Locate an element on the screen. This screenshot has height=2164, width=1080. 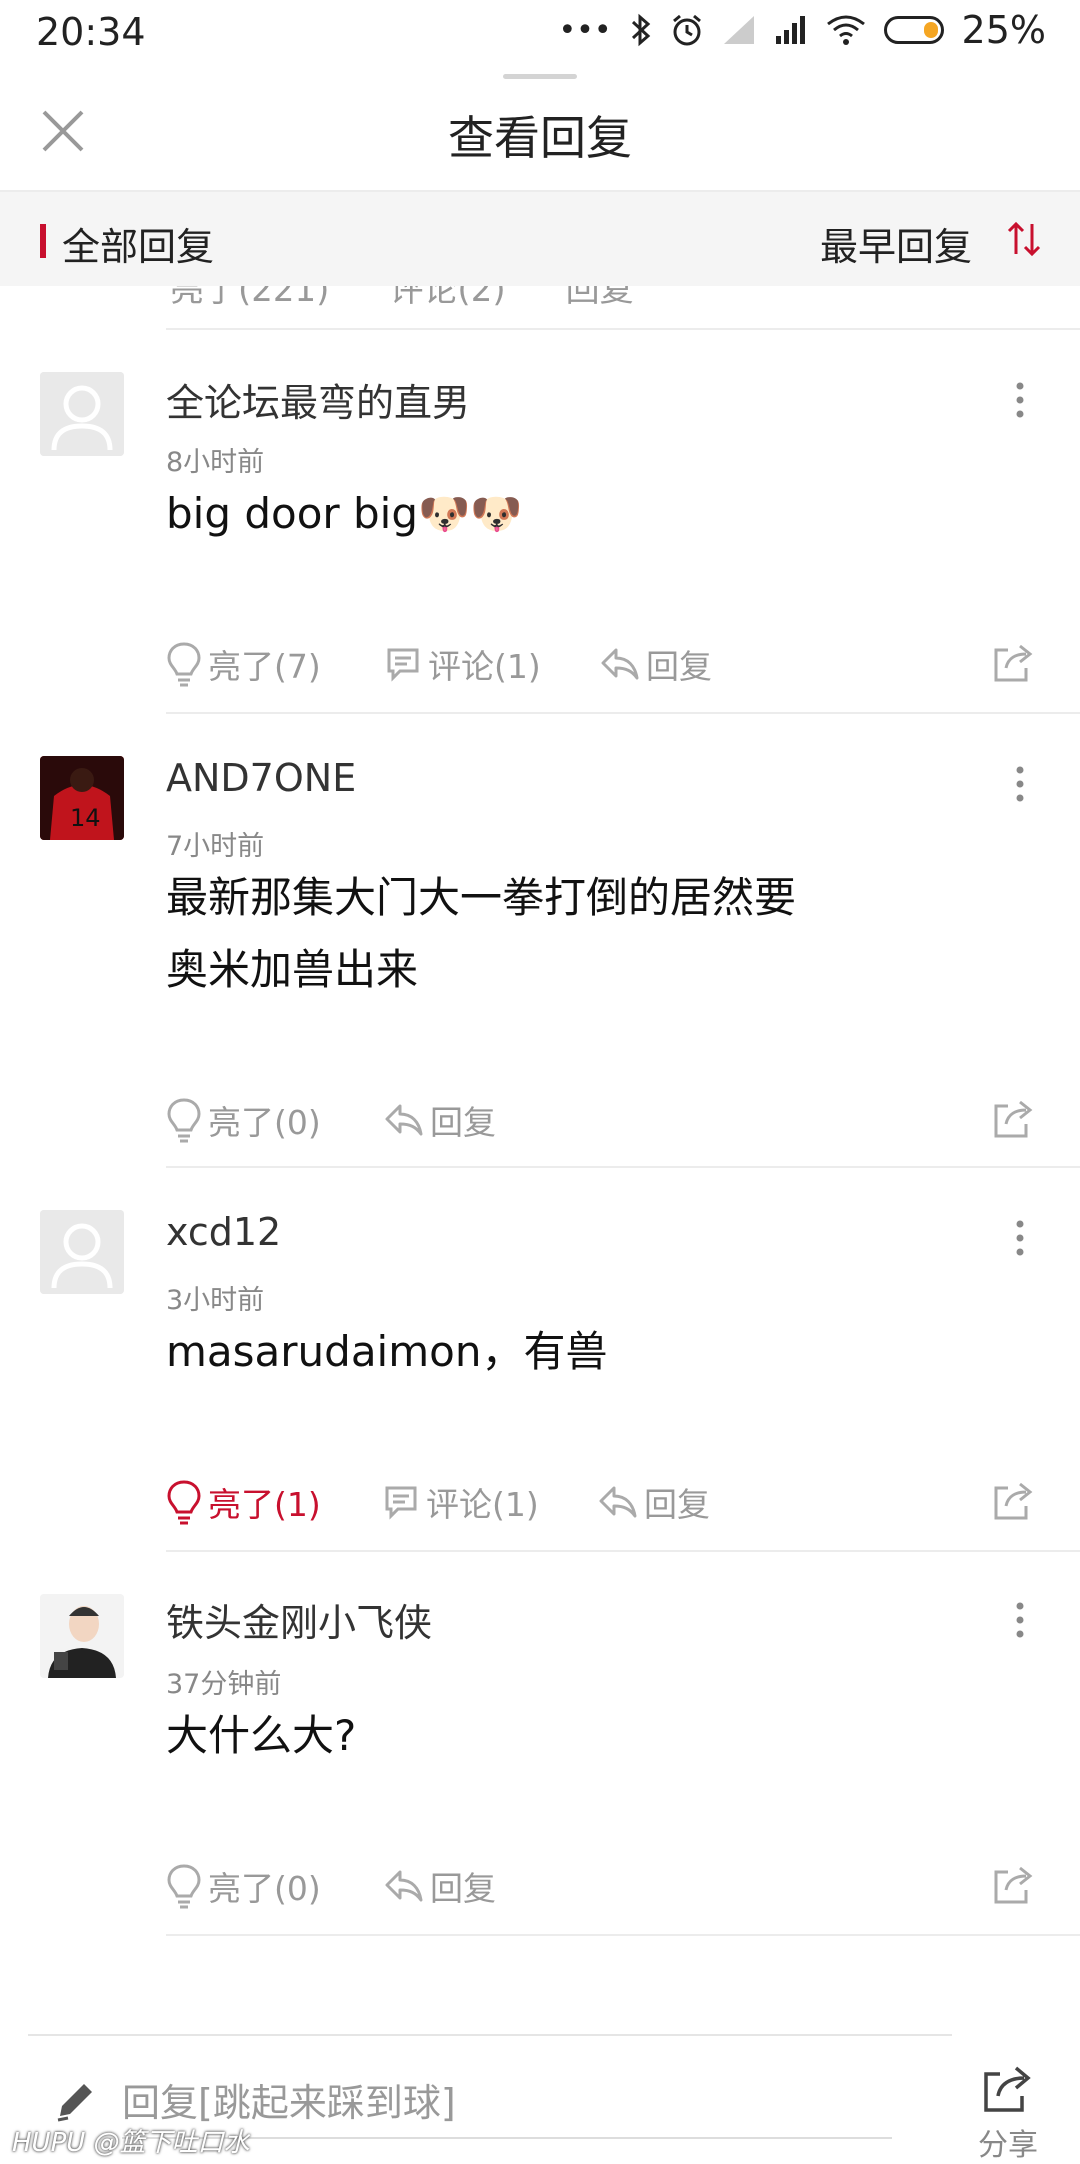
share-label: 分享 is located at coordinates (1008, 2142).